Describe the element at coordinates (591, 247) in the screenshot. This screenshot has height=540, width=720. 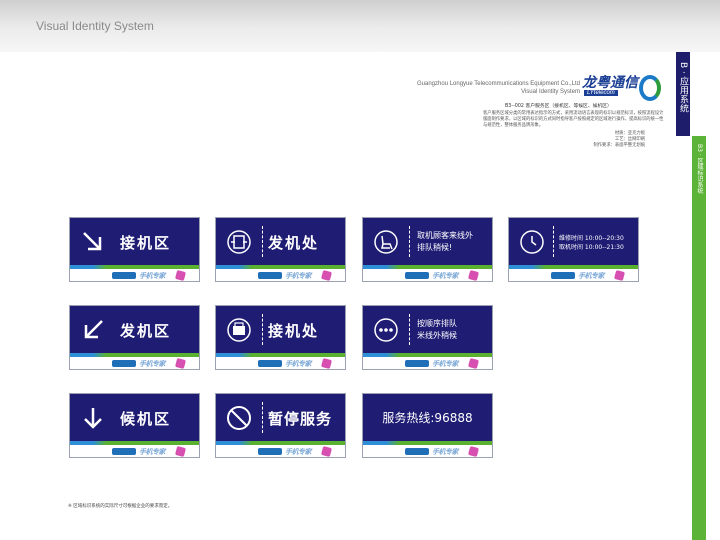
I see `sign-line: 取机时间 10:00--21:30` at that location.